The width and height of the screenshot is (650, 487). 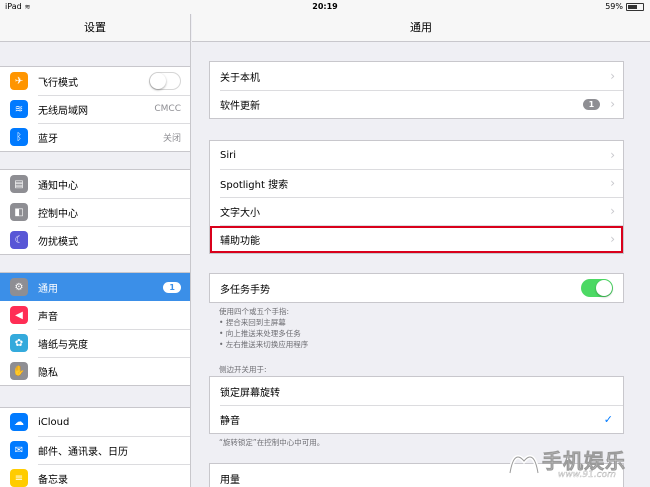 What do you see at coordinates (264, 344) in the screenshot?
I see `multitask-note-line: • 左右推送来切换应用程序` at bounding box center [264, 344].